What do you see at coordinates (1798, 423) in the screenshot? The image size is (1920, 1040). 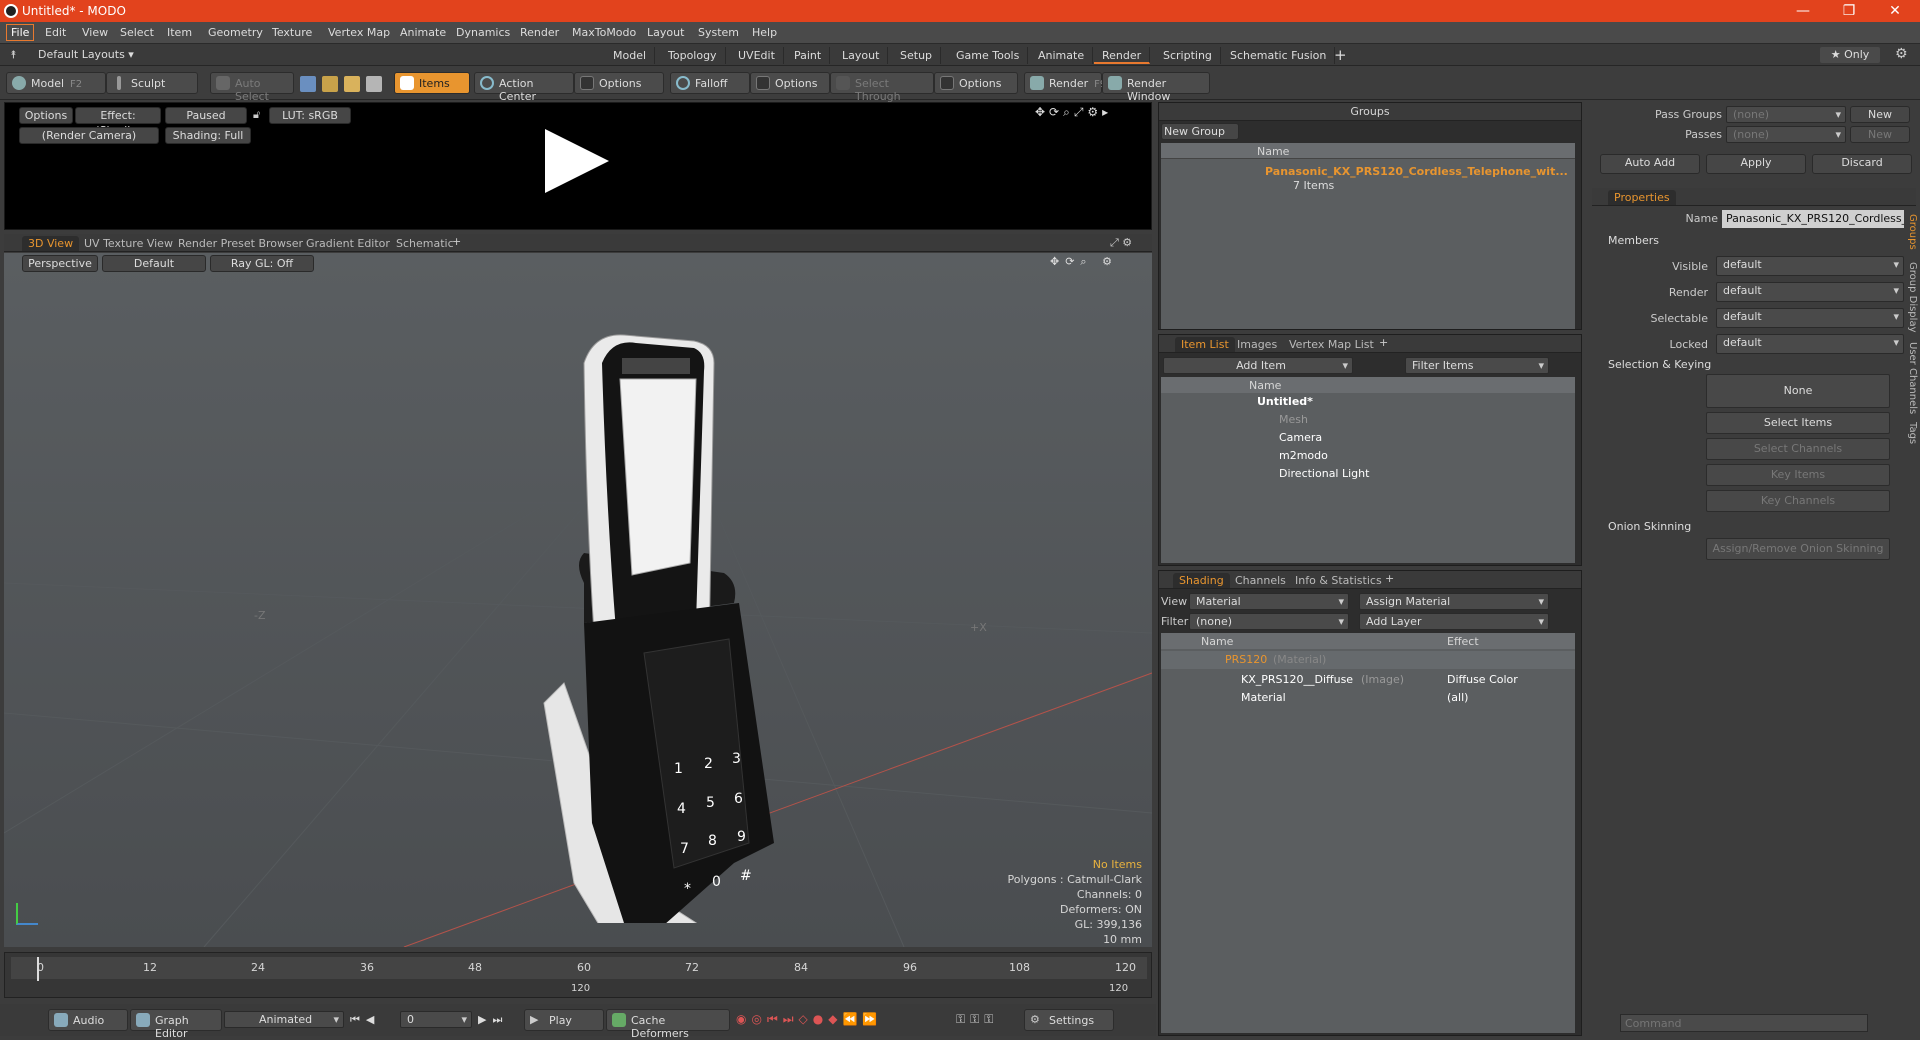 I see `select-items-button: Select Items` at bounding box center [1798, 423].